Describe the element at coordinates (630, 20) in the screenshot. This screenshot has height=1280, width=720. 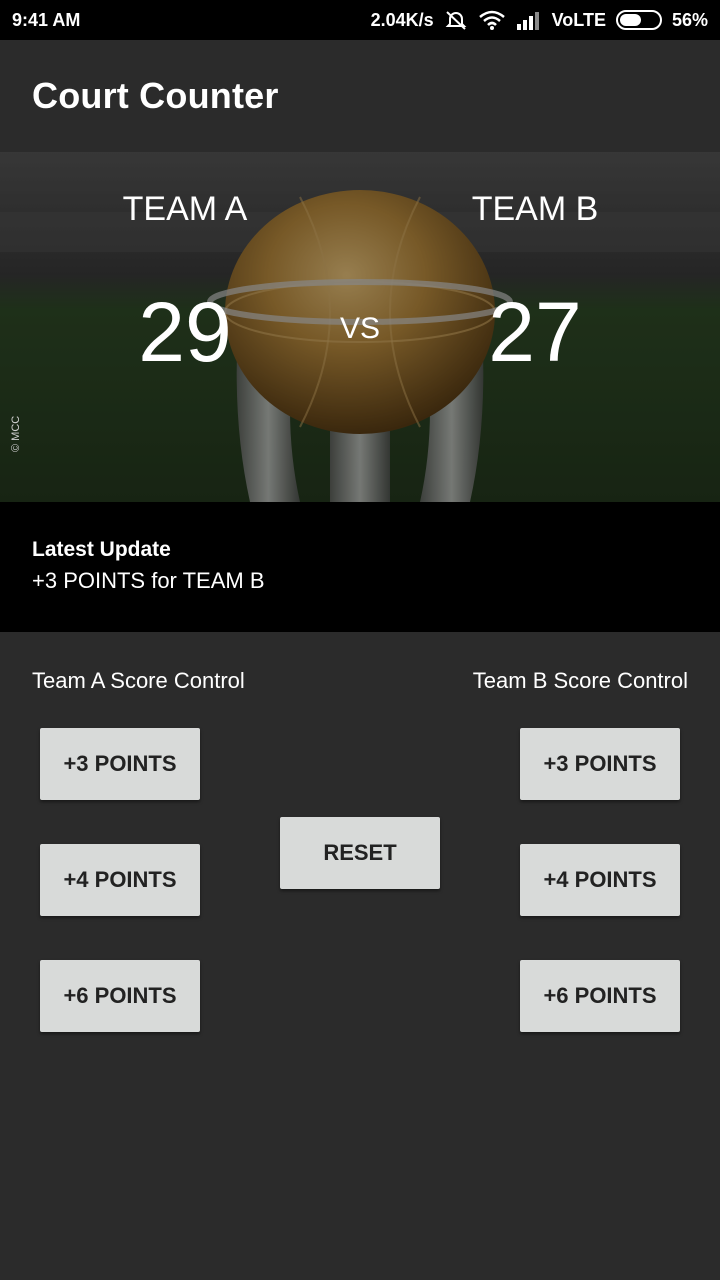
I see `battery-level` at that location.